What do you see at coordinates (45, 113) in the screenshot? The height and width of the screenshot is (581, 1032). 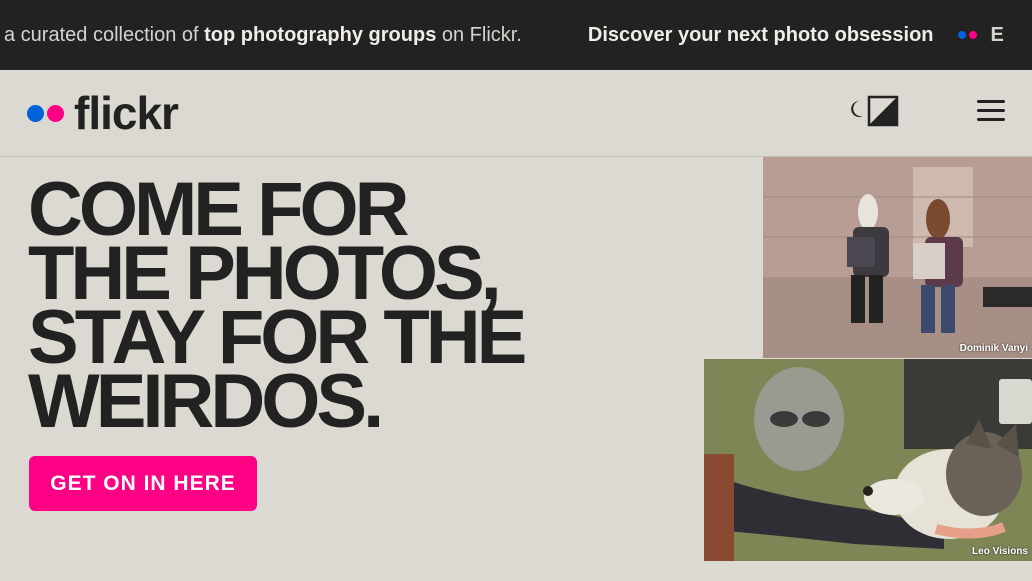 I see `flickr-dots-icon` at bounding box center [45, 113].